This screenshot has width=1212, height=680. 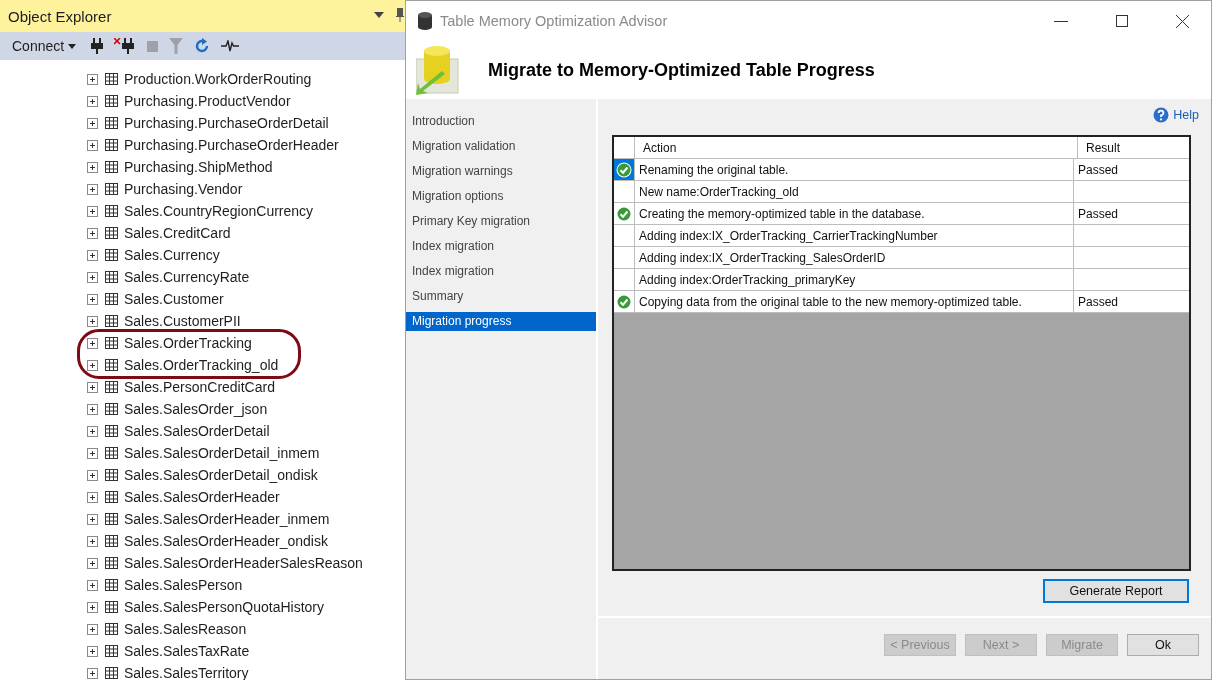 What do you see at coordinates (501, 121) in the screenshot?
I see `step-item: Introduction` at bounding box center [501, 121].